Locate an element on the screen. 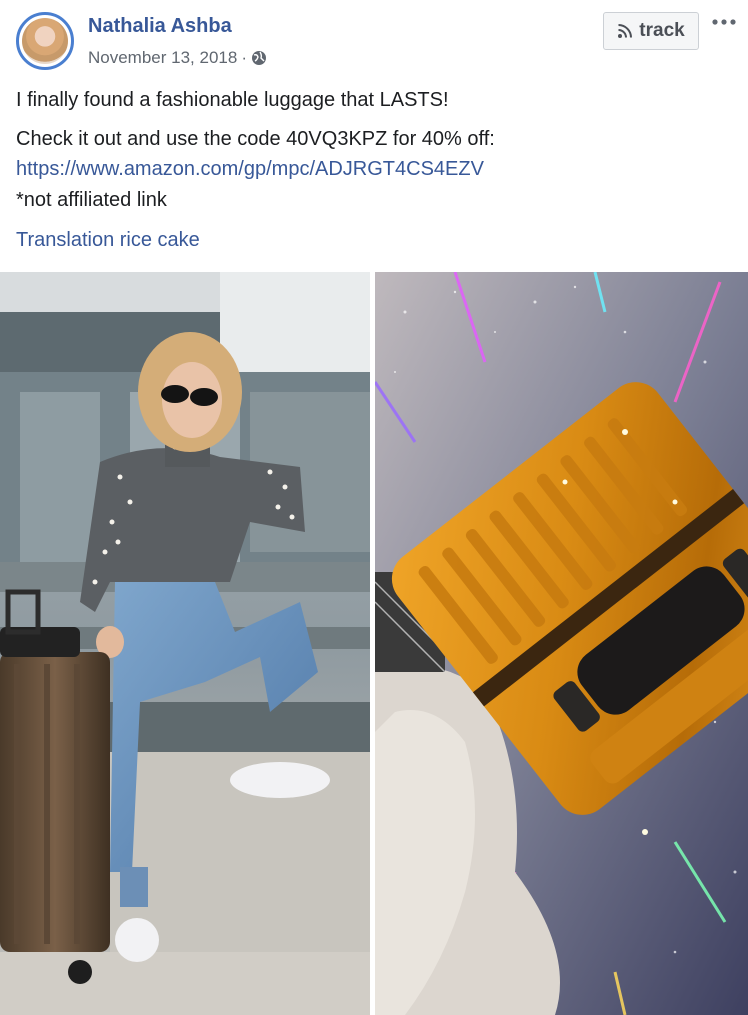 The image size is (748, 1015). post-date: November 13, 2018 is located at coordinates (162, 58).